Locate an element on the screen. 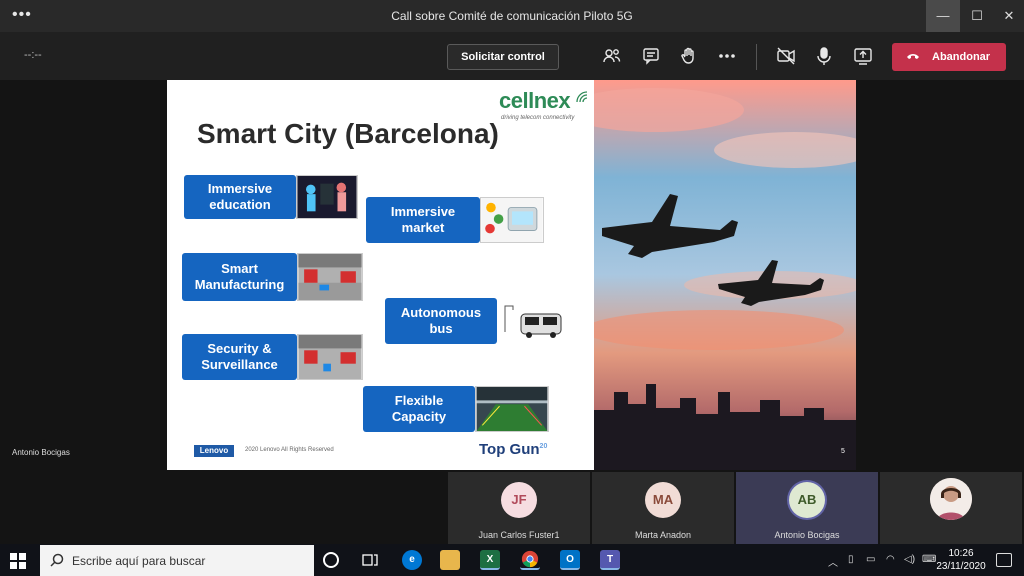 The height and width of the screenshot is (576, 1024). participant-tile: MA Marta Anadon is located at coordinates (663, 508).